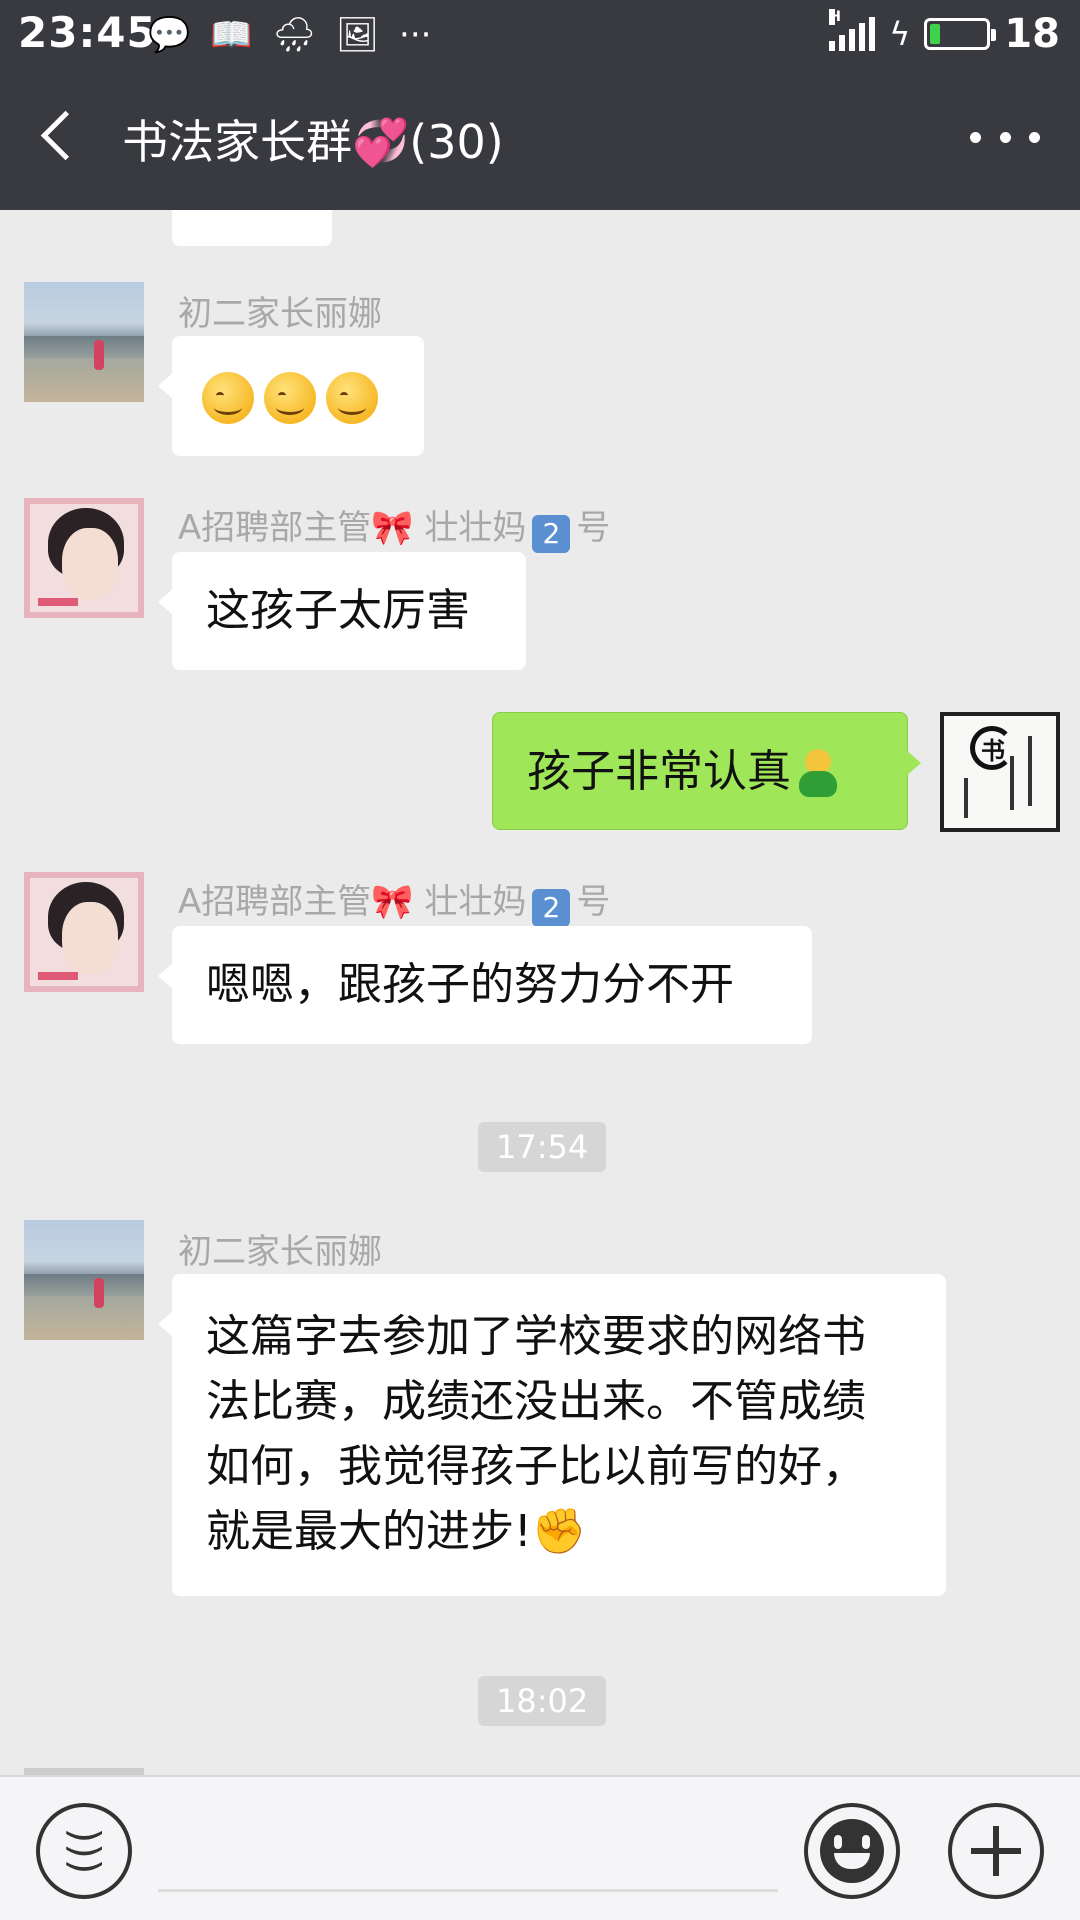 This screenshot has width=1080, height=1920. I want to click on fist-emoji-icon: ✊, so click(559, 1531).